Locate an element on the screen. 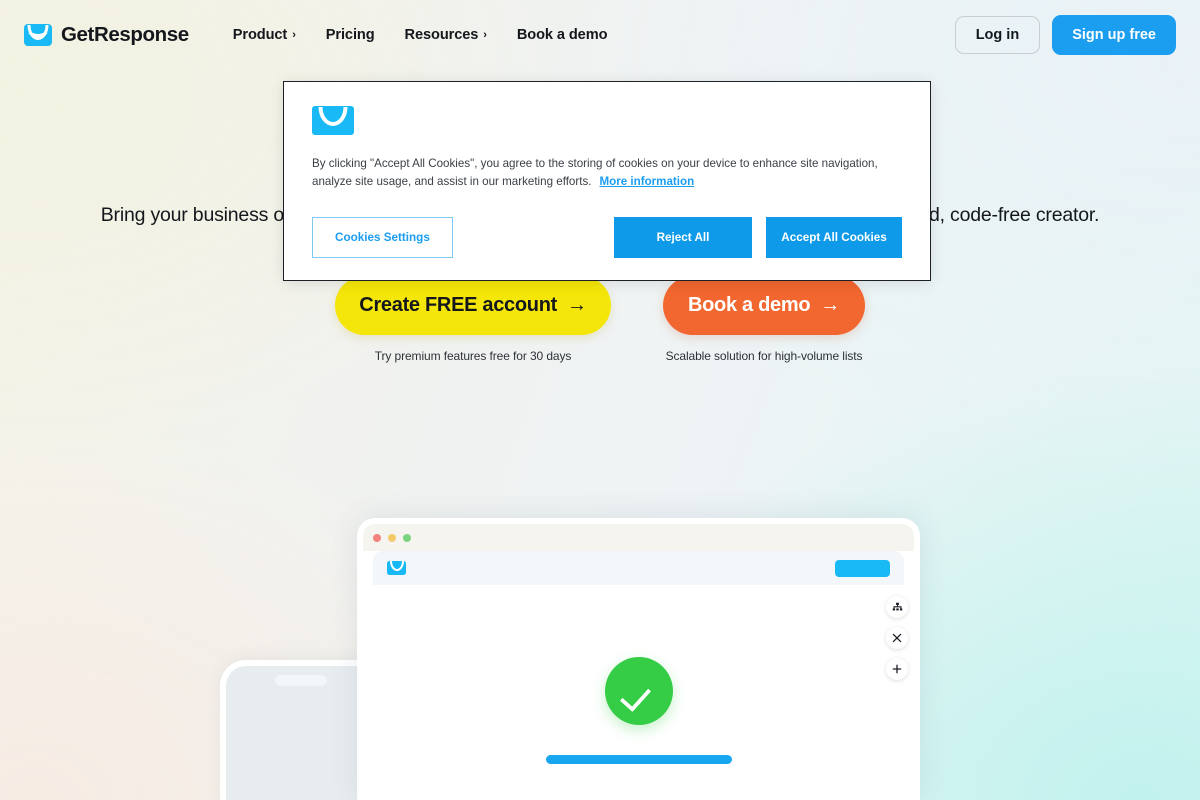  secondary-cta-note: Scalable solution for high-volume lists is located at coordinates (764, 355).